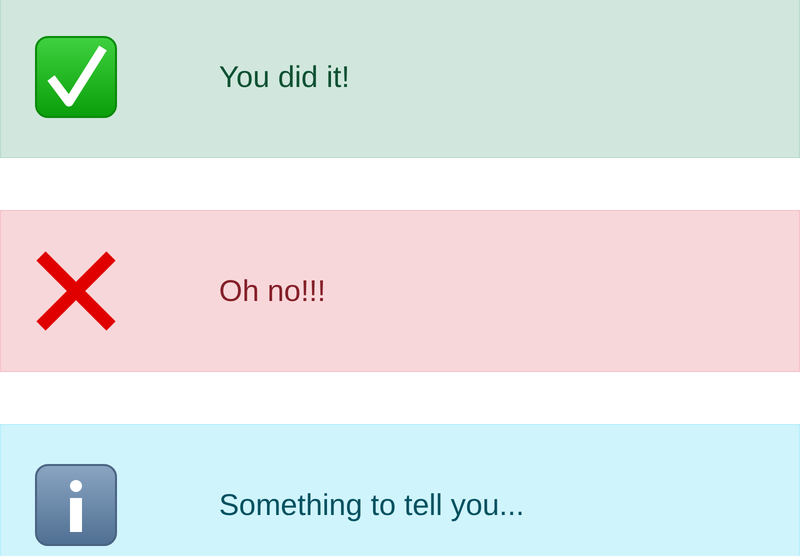 This screenshot has width=800, height=560. What do you see at coordinates (76, 291) in the screenshot?
I see `cross-mark-icon` at bounding box center [76, 291].